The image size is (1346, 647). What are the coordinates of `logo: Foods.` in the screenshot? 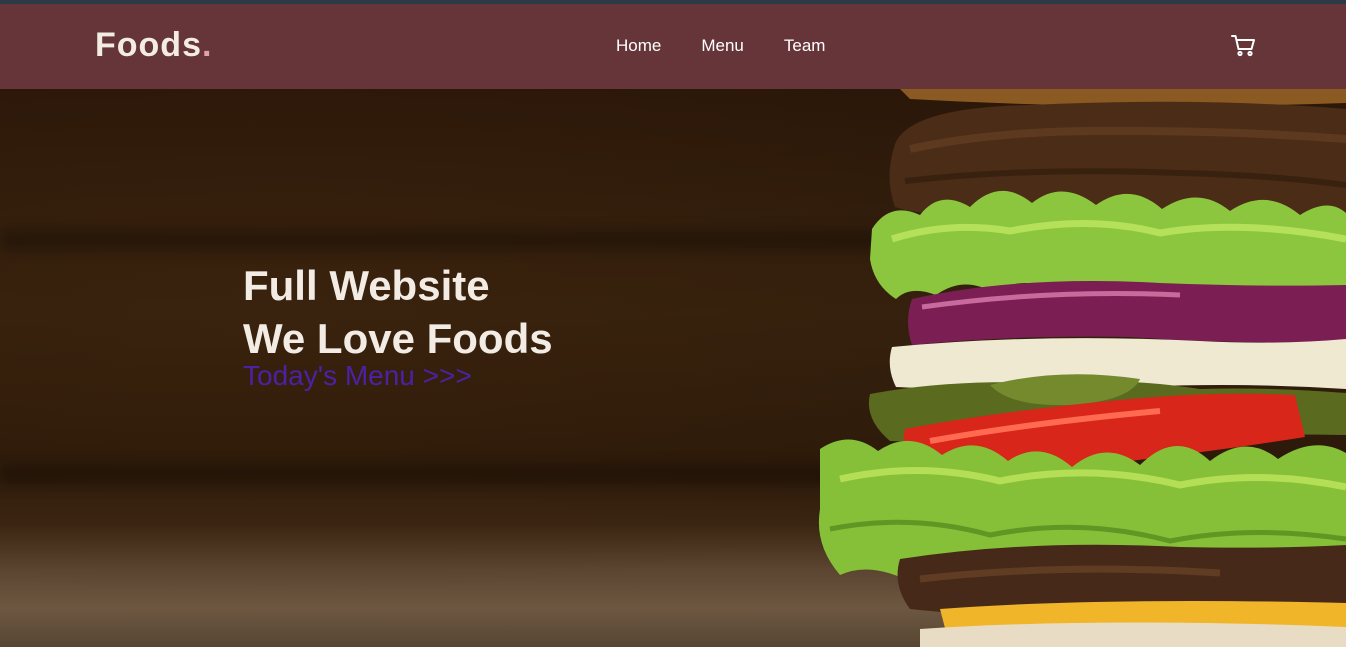 It's located at (153, 45).